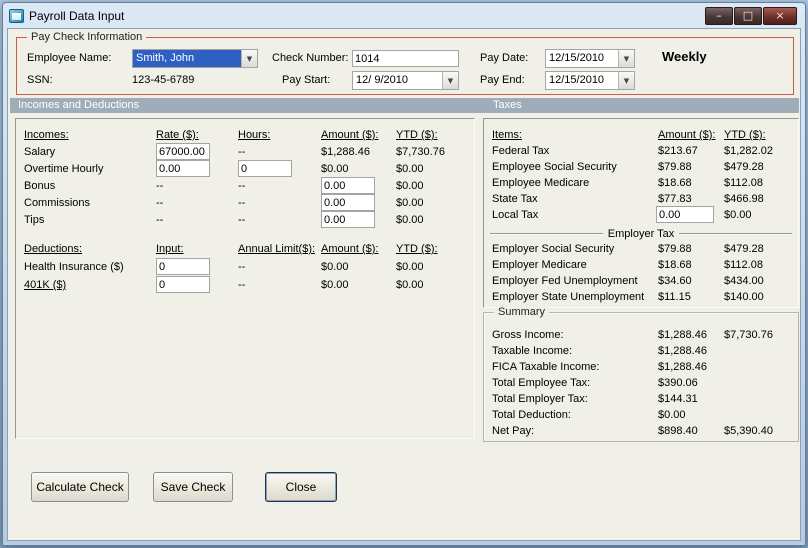 Image resolution: width=808 pixels, height=548 pixels. I want to click on app-icon, so click(16, 15).